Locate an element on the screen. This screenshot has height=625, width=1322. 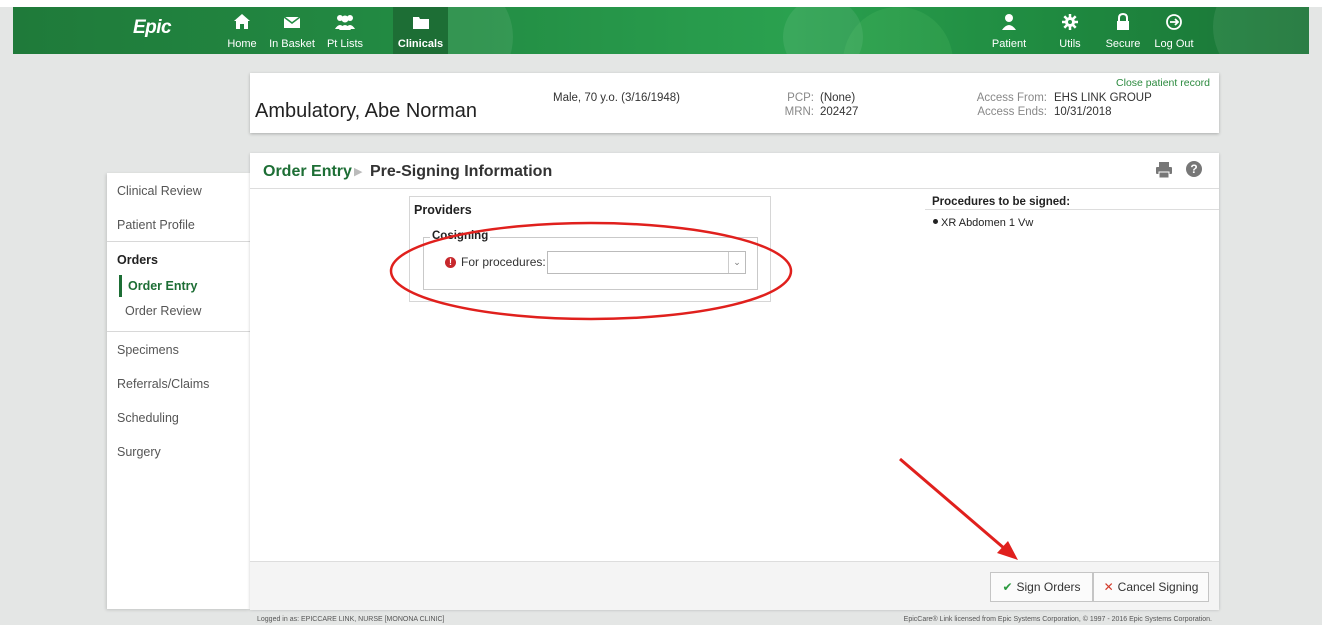
nav-pt-lists: Pt Lists is located at coordinates (345, 30).